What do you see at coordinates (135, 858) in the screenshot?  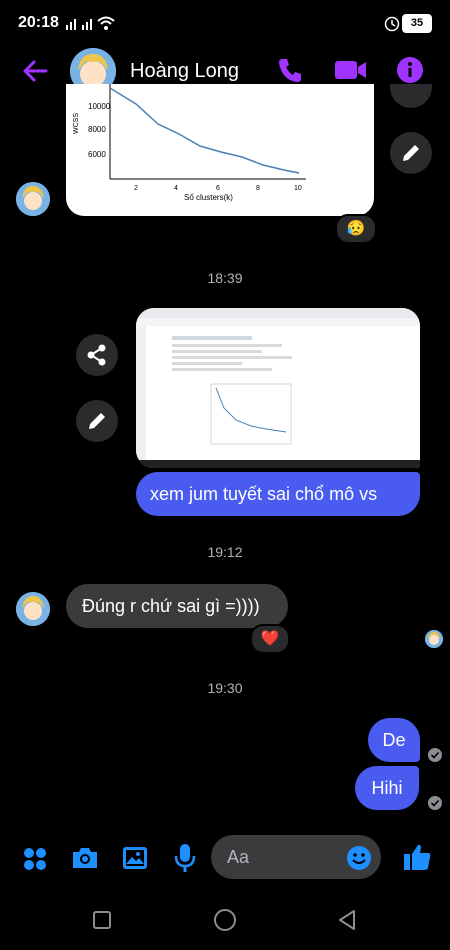 I see `gallery-icon` at bounding box center [135, 858].